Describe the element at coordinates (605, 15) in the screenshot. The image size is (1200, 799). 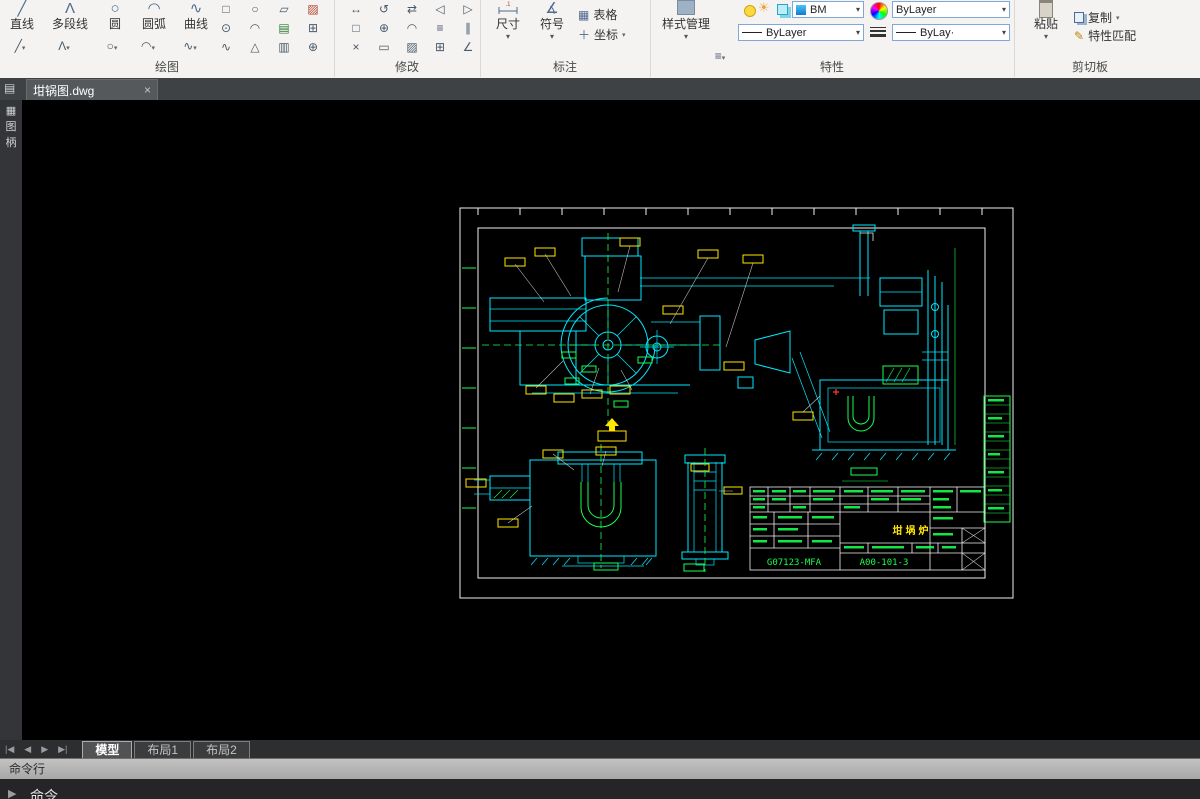
I see `table-label: 表格` at that location.